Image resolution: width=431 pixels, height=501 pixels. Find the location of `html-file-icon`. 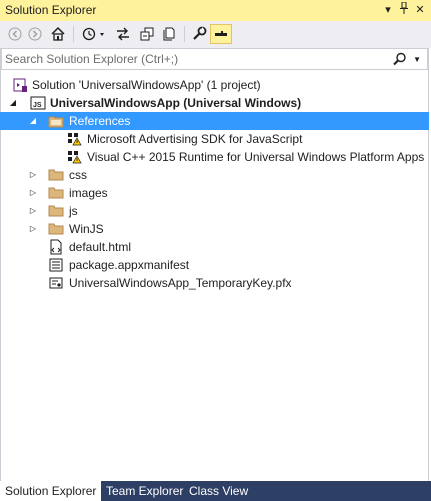

html-file-icon is located at coordinates (56, 247).